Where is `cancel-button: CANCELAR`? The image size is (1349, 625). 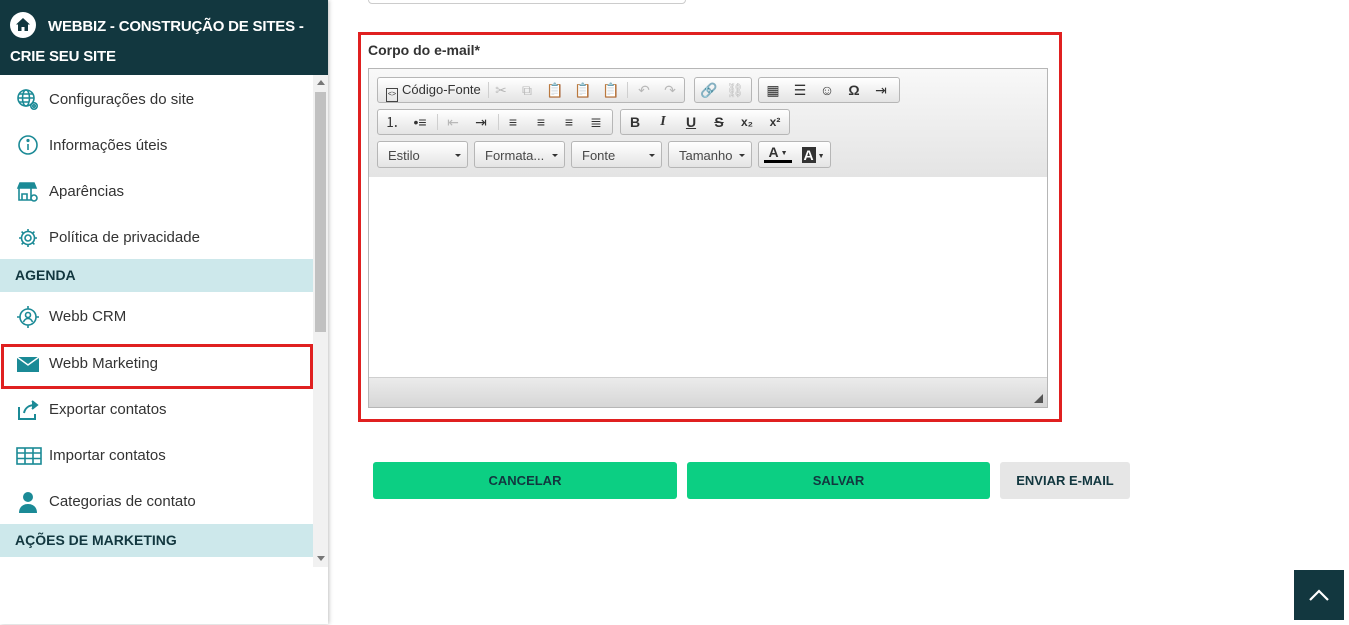
cancel-button: CANCELAR is located at coordinates (525, 480).